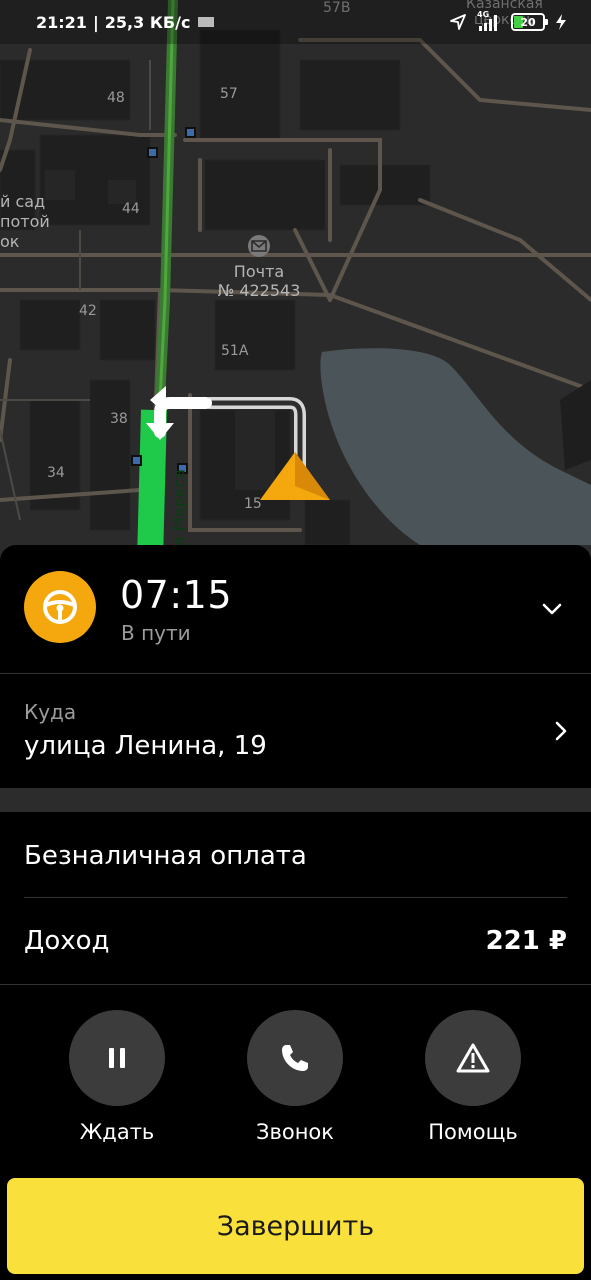 This screenshot has width=591, height=1280. Describe the element at coordinates (61, 22) in the screenshot. I see `status-time: 21:21` at that location.